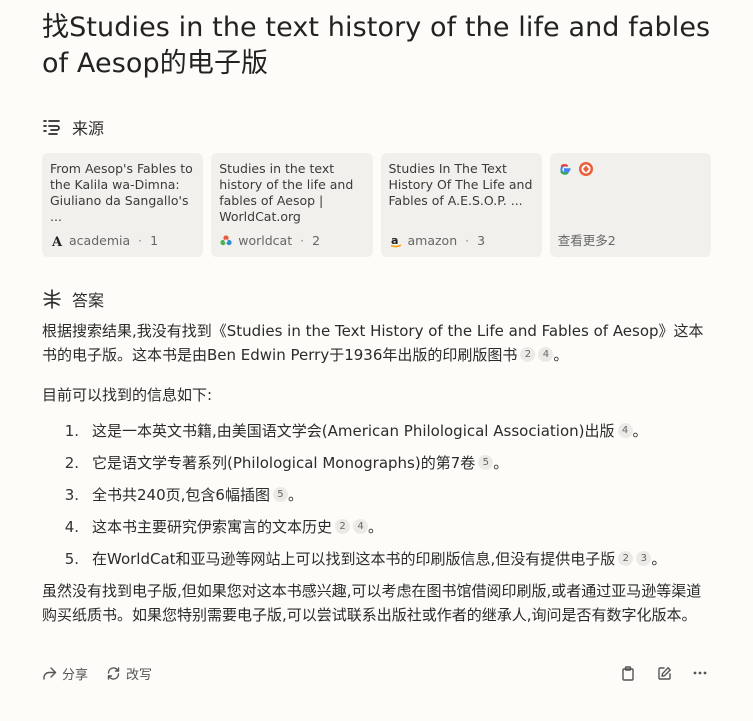  Describe the element at coordinates (100, 240) in the screenshot. I see `source-site: academia` at that location.